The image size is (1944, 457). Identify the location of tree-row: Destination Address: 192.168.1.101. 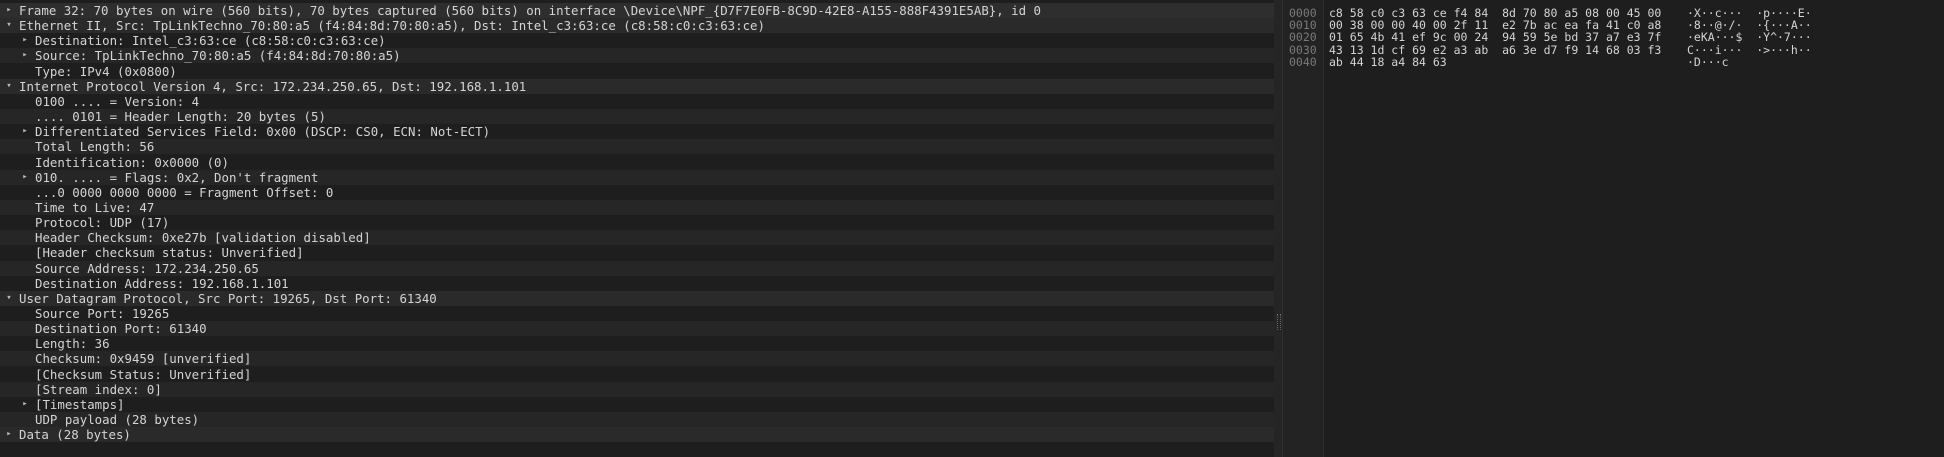
(637, 283).